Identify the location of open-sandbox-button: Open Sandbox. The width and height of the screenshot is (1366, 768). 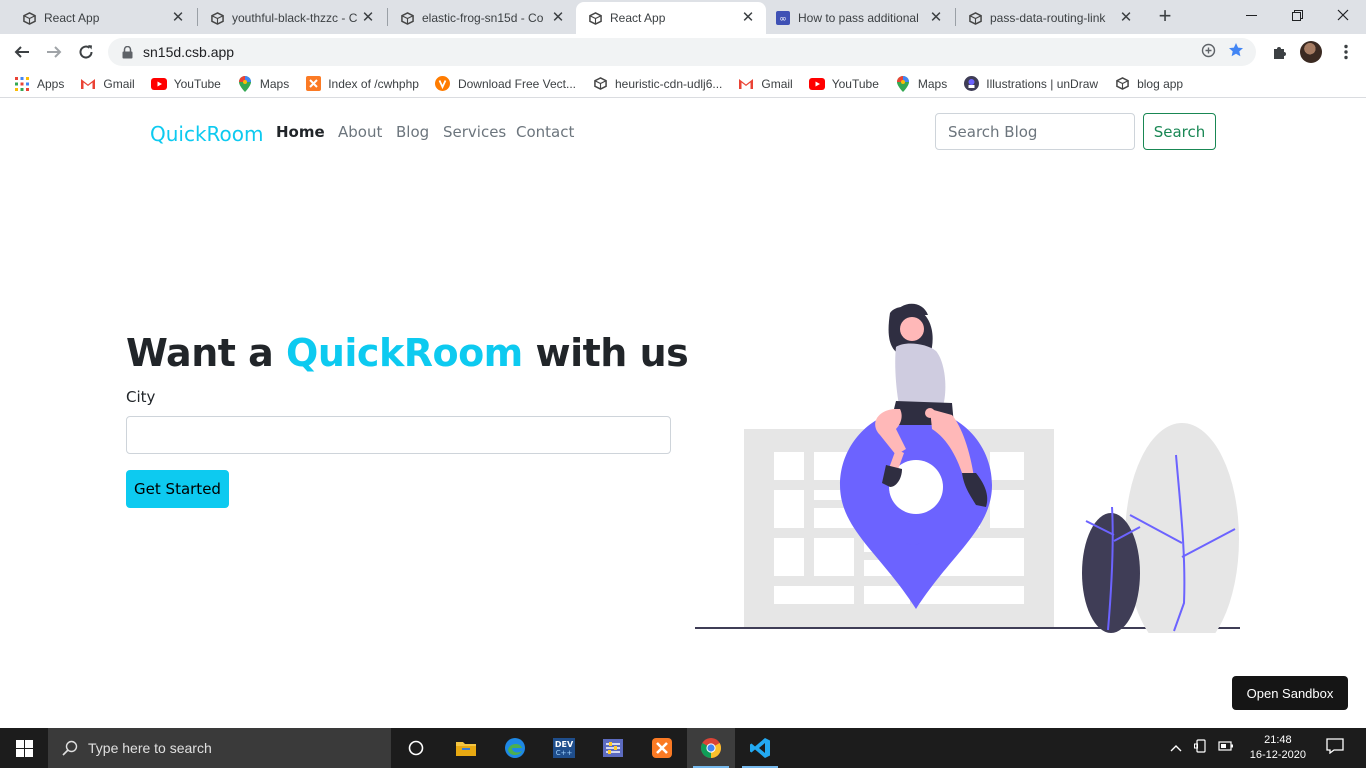
(1290, 693).